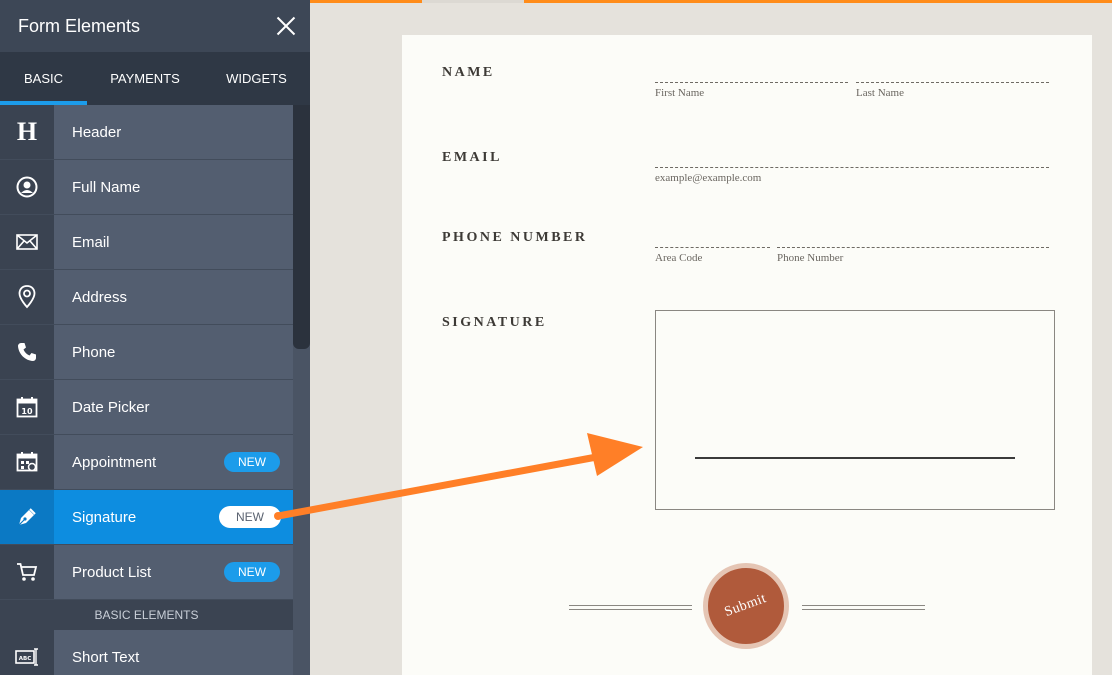 The width and height of the screenshot is (1112, 675). Describe the element at coordinates (468, 72) in the screenshot. I see `name-label: NAME` at that location.